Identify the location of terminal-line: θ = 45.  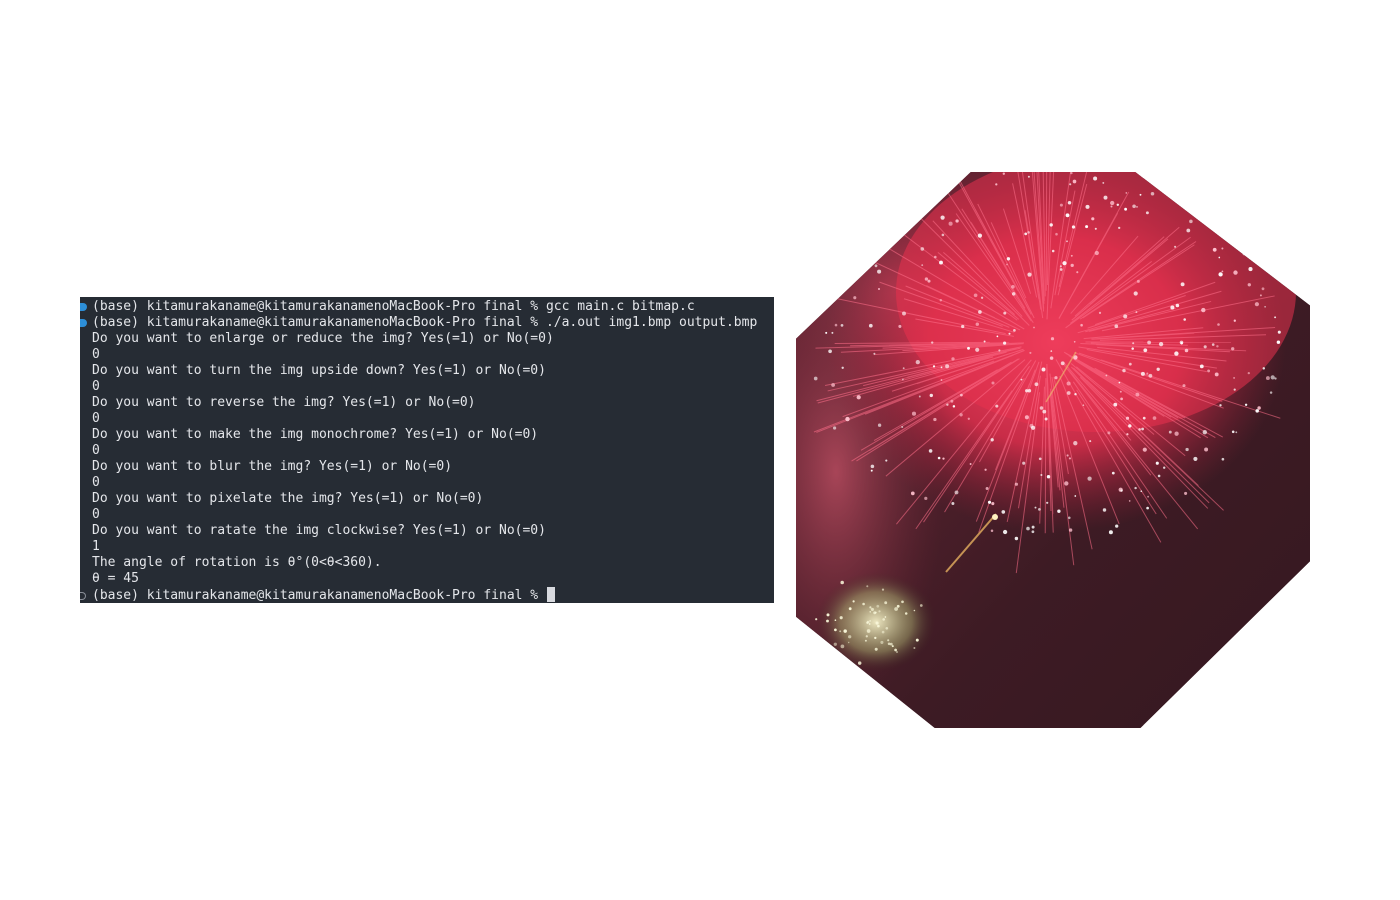
(427, 579).